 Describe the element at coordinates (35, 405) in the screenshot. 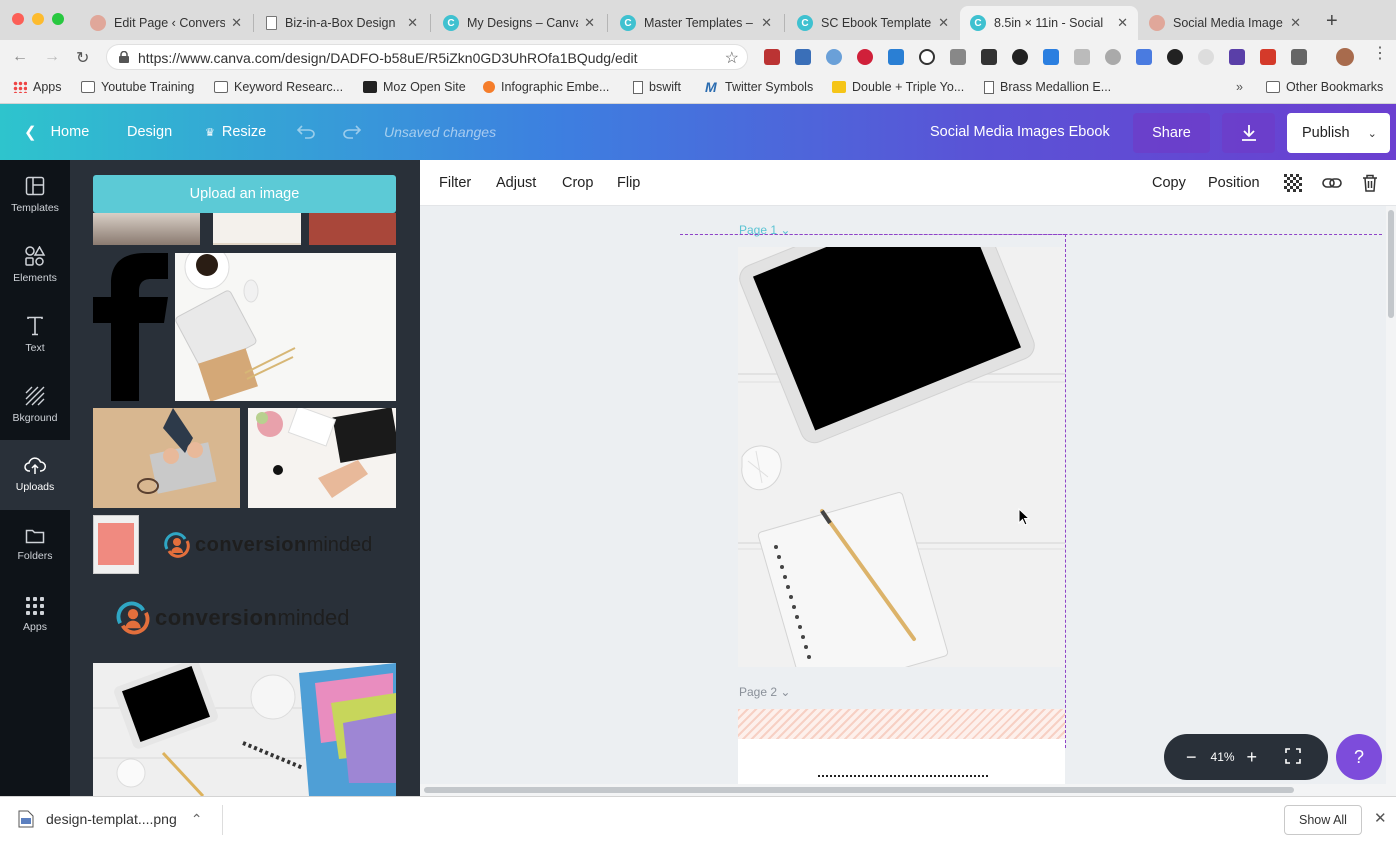

I see `sidebar-item-background: Bkground` at that location.